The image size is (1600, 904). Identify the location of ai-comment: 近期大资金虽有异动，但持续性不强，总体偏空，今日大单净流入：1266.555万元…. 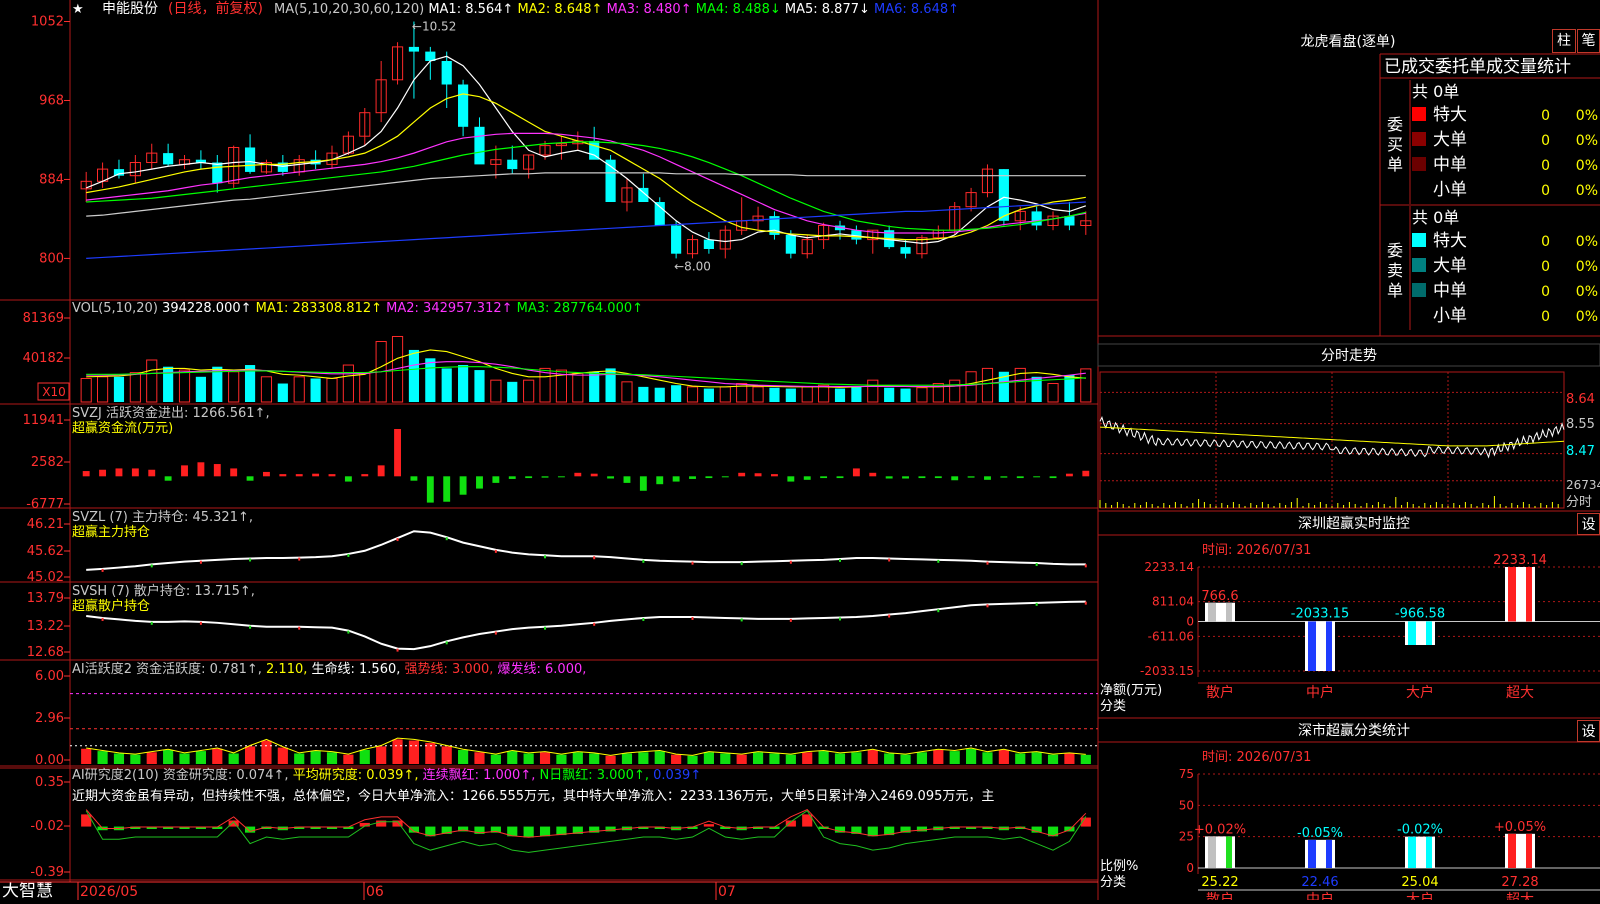
(533, 796).